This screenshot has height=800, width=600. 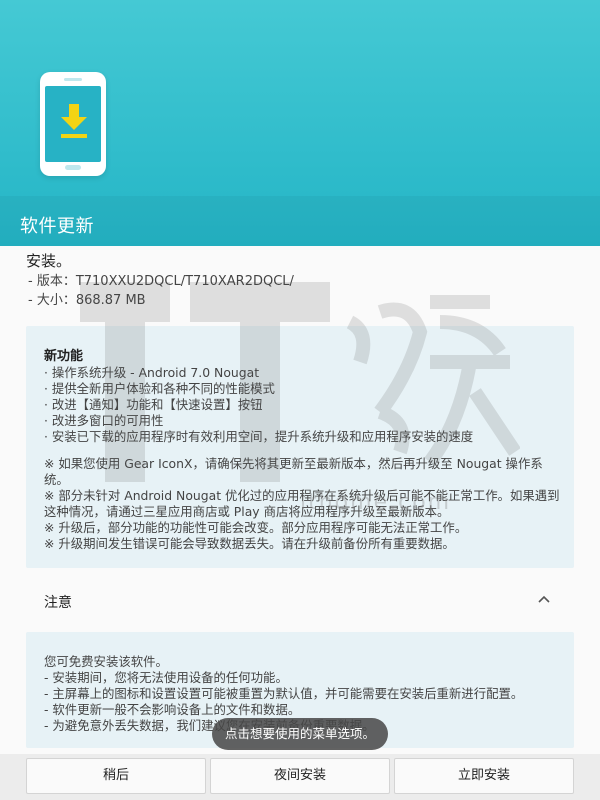 What do you see at coordinates (484, 776) in the screenshot?
I see `install-now-button: 立即安装` at bounding box center [484, 776].